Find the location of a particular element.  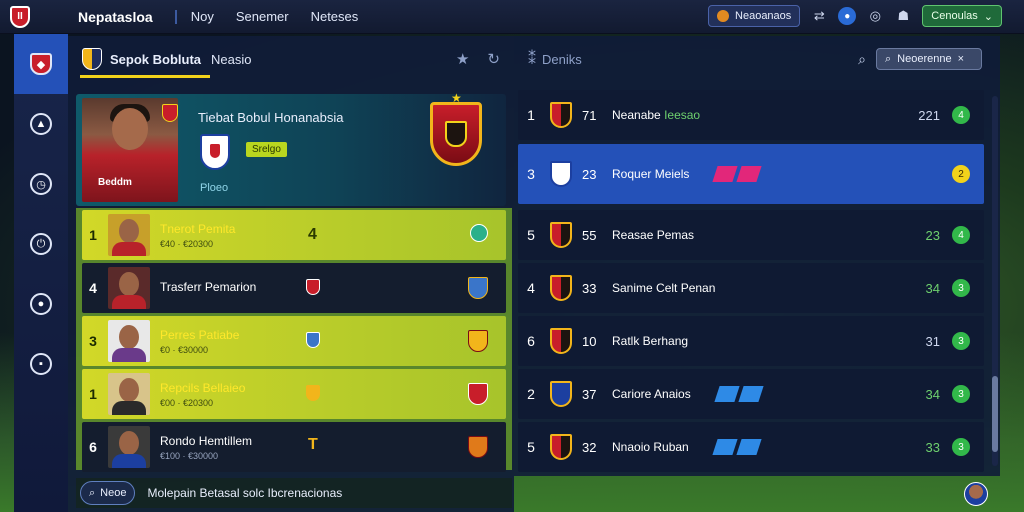

player-name: Repcils Bellaieo is located at coordinates (203, 387).